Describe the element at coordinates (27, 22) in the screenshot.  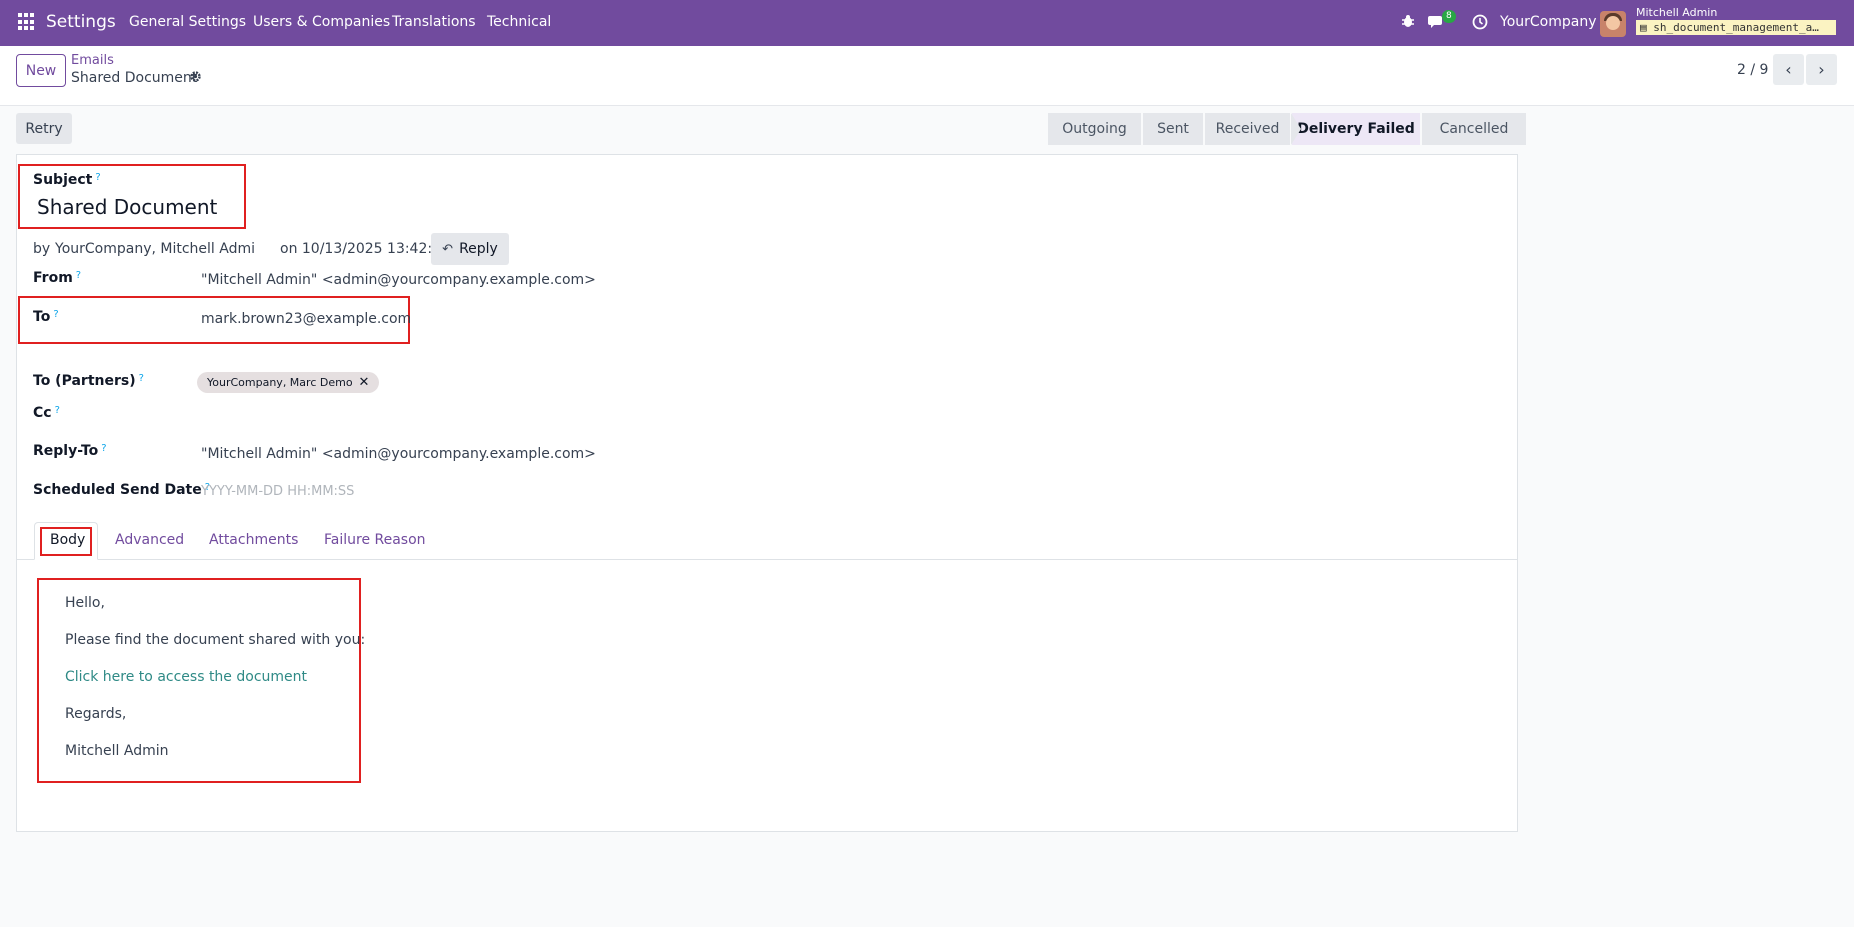
I see `apps-icon` at that location.